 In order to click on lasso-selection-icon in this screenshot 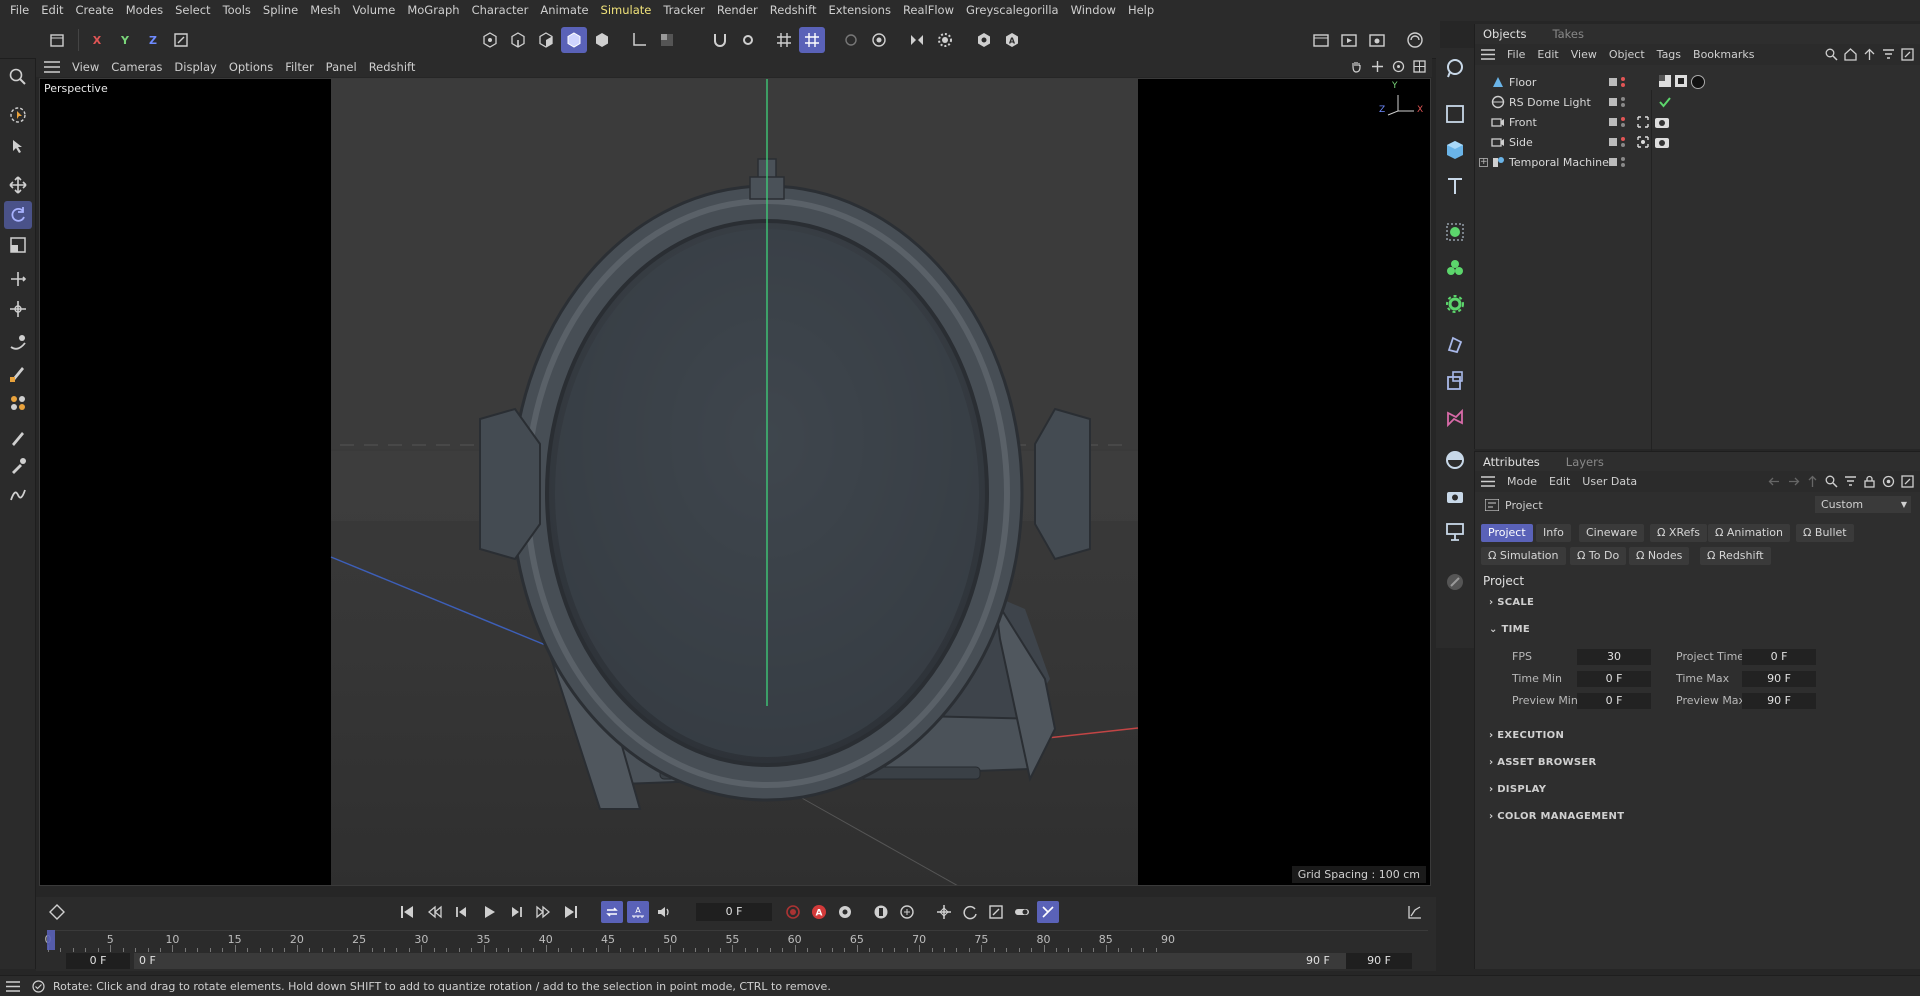, I will do `click(1455, 68)`.